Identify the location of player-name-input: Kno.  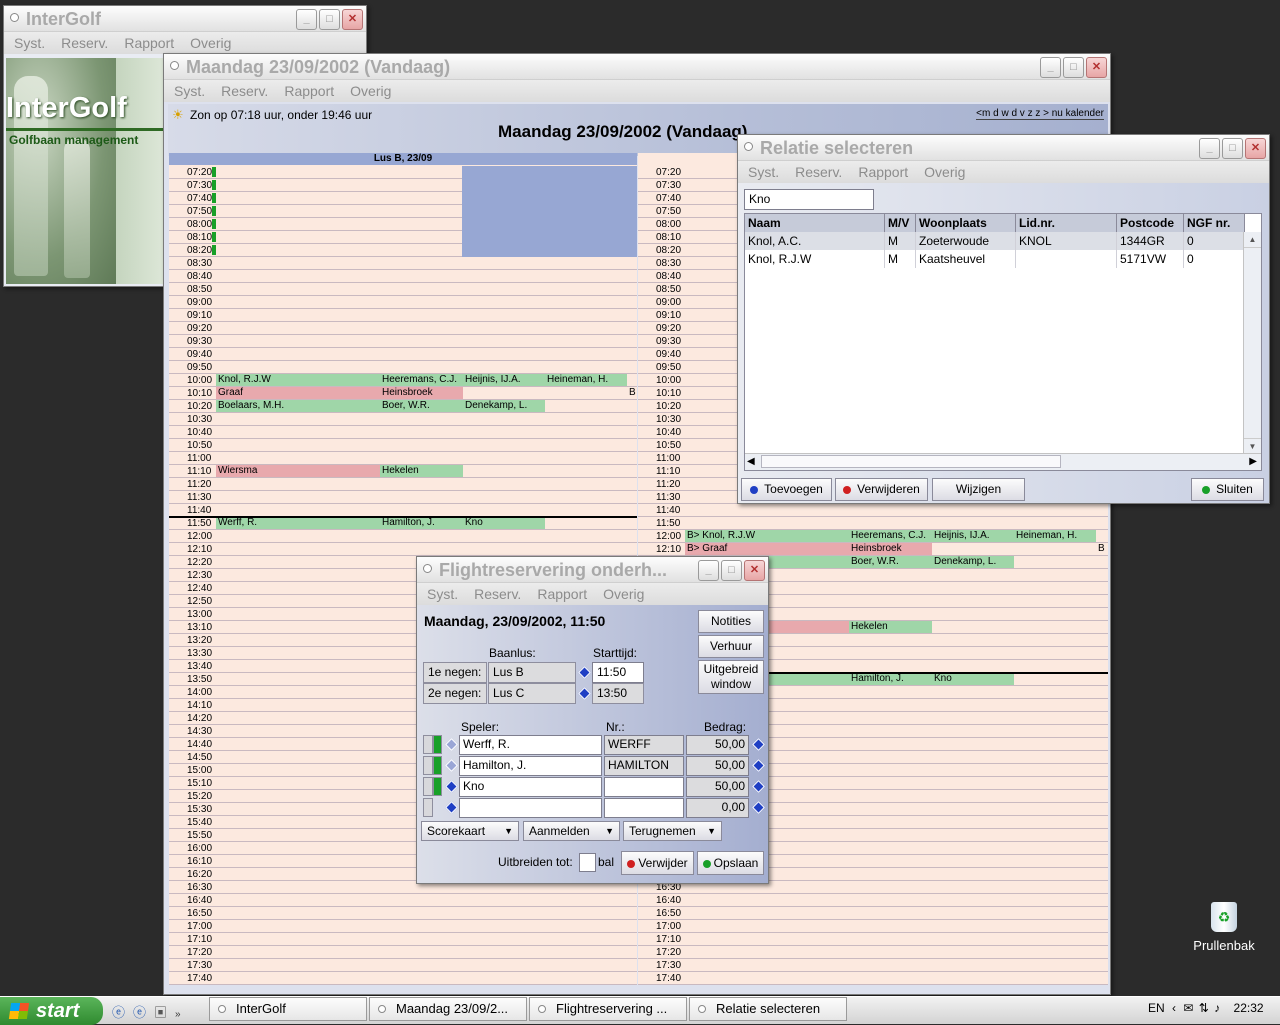
(530, 787).